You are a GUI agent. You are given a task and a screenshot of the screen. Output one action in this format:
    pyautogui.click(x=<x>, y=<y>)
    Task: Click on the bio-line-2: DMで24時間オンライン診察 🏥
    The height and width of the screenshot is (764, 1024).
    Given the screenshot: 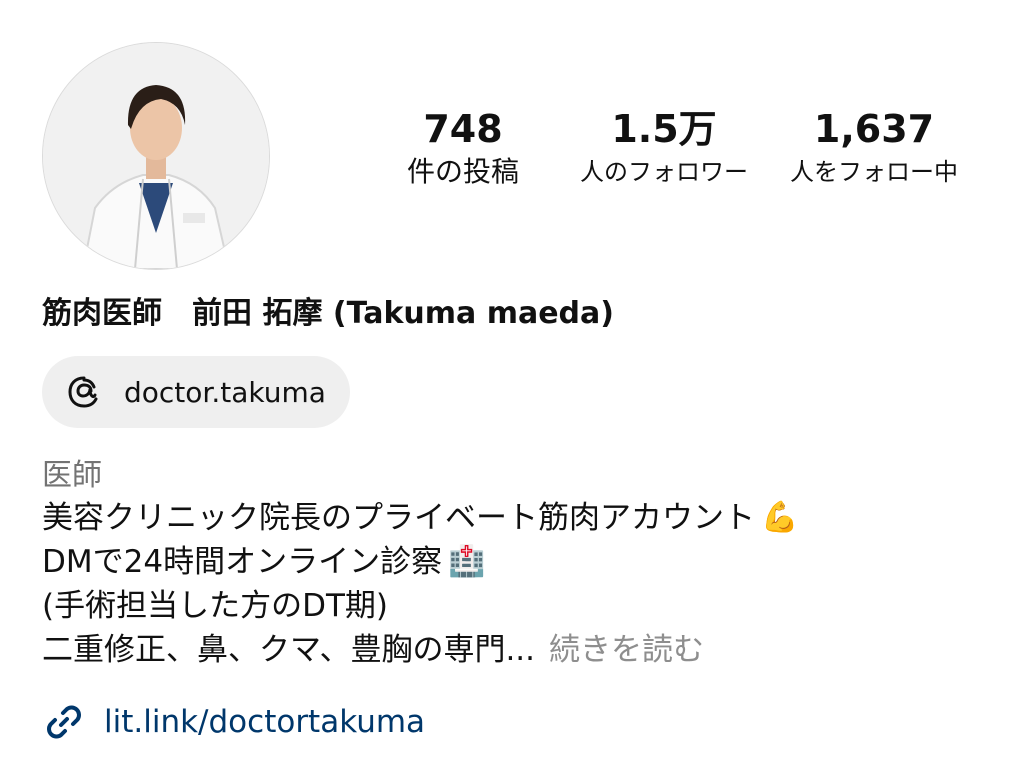 What is the action you would take?
    pyautogui.click(x=420, y=562)
    